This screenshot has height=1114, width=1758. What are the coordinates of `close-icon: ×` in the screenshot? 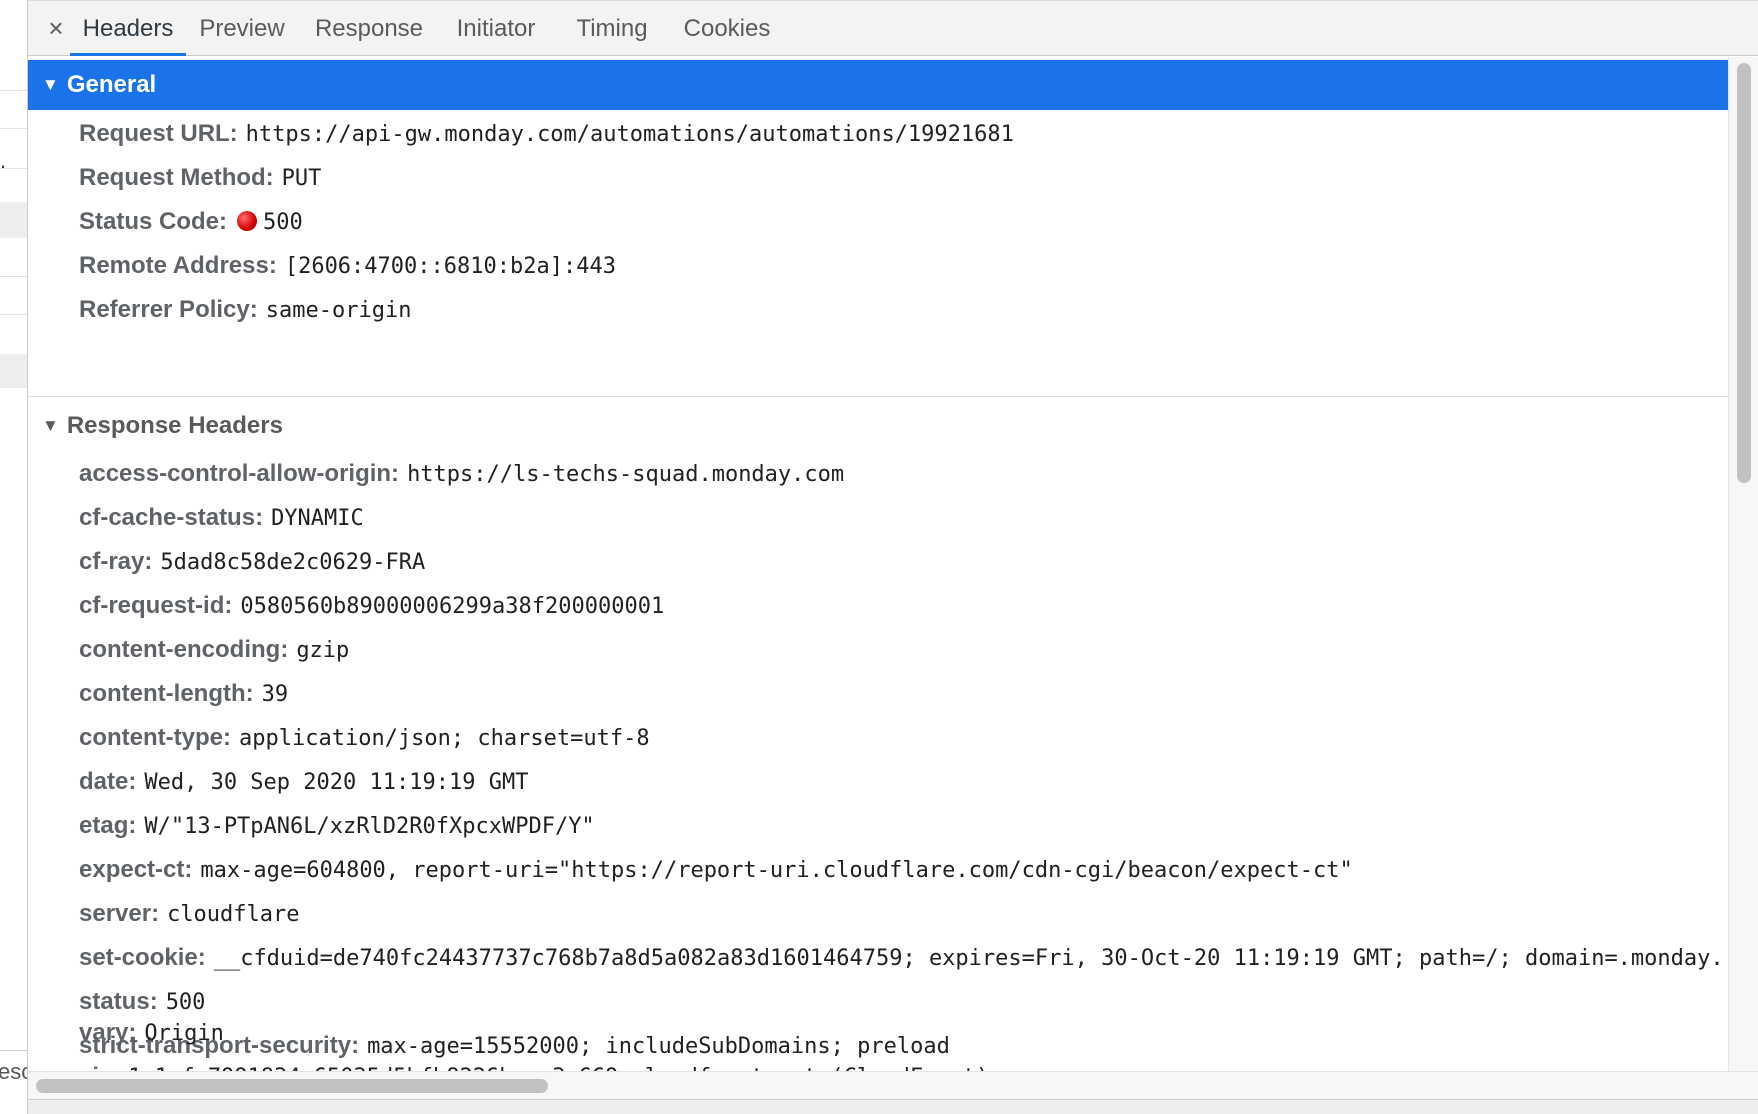 It's located at (56, 28).